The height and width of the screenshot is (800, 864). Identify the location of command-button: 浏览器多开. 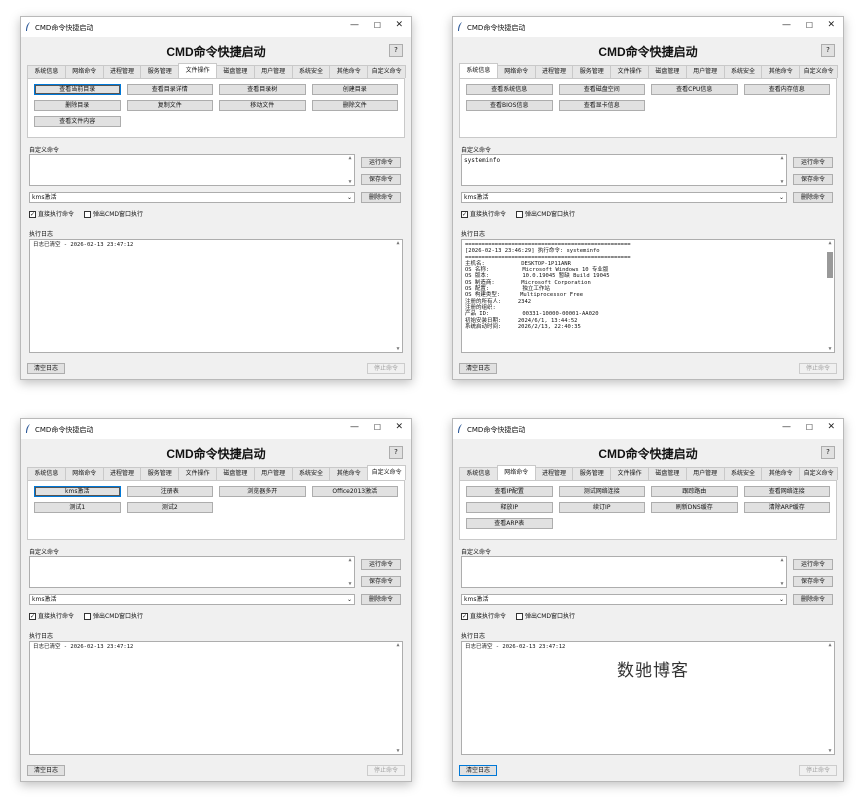
(262, 491).